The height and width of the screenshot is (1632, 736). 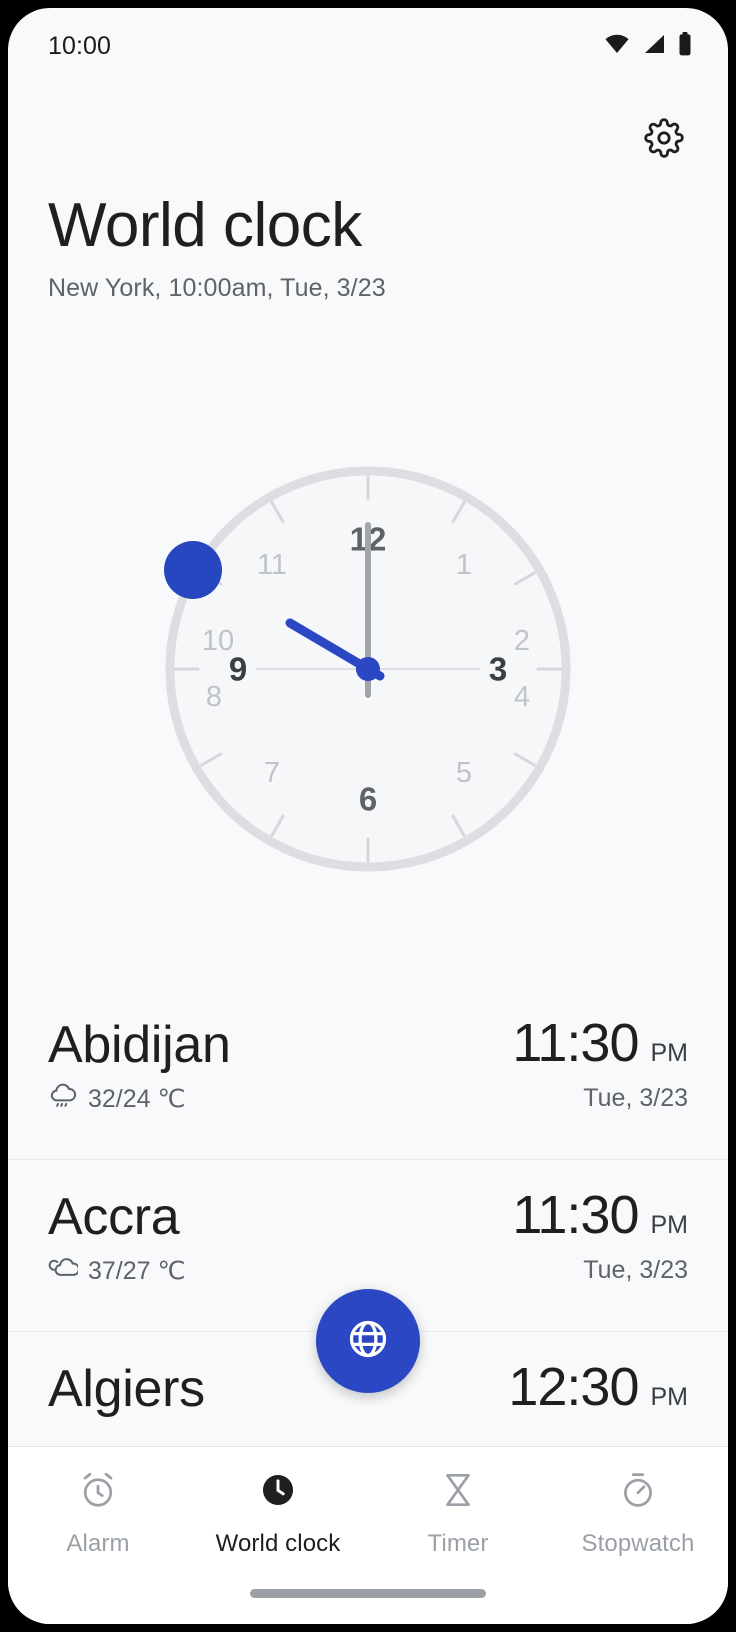 I want to click on nav-item-timer: Timer, so click(x=458, y=1513).